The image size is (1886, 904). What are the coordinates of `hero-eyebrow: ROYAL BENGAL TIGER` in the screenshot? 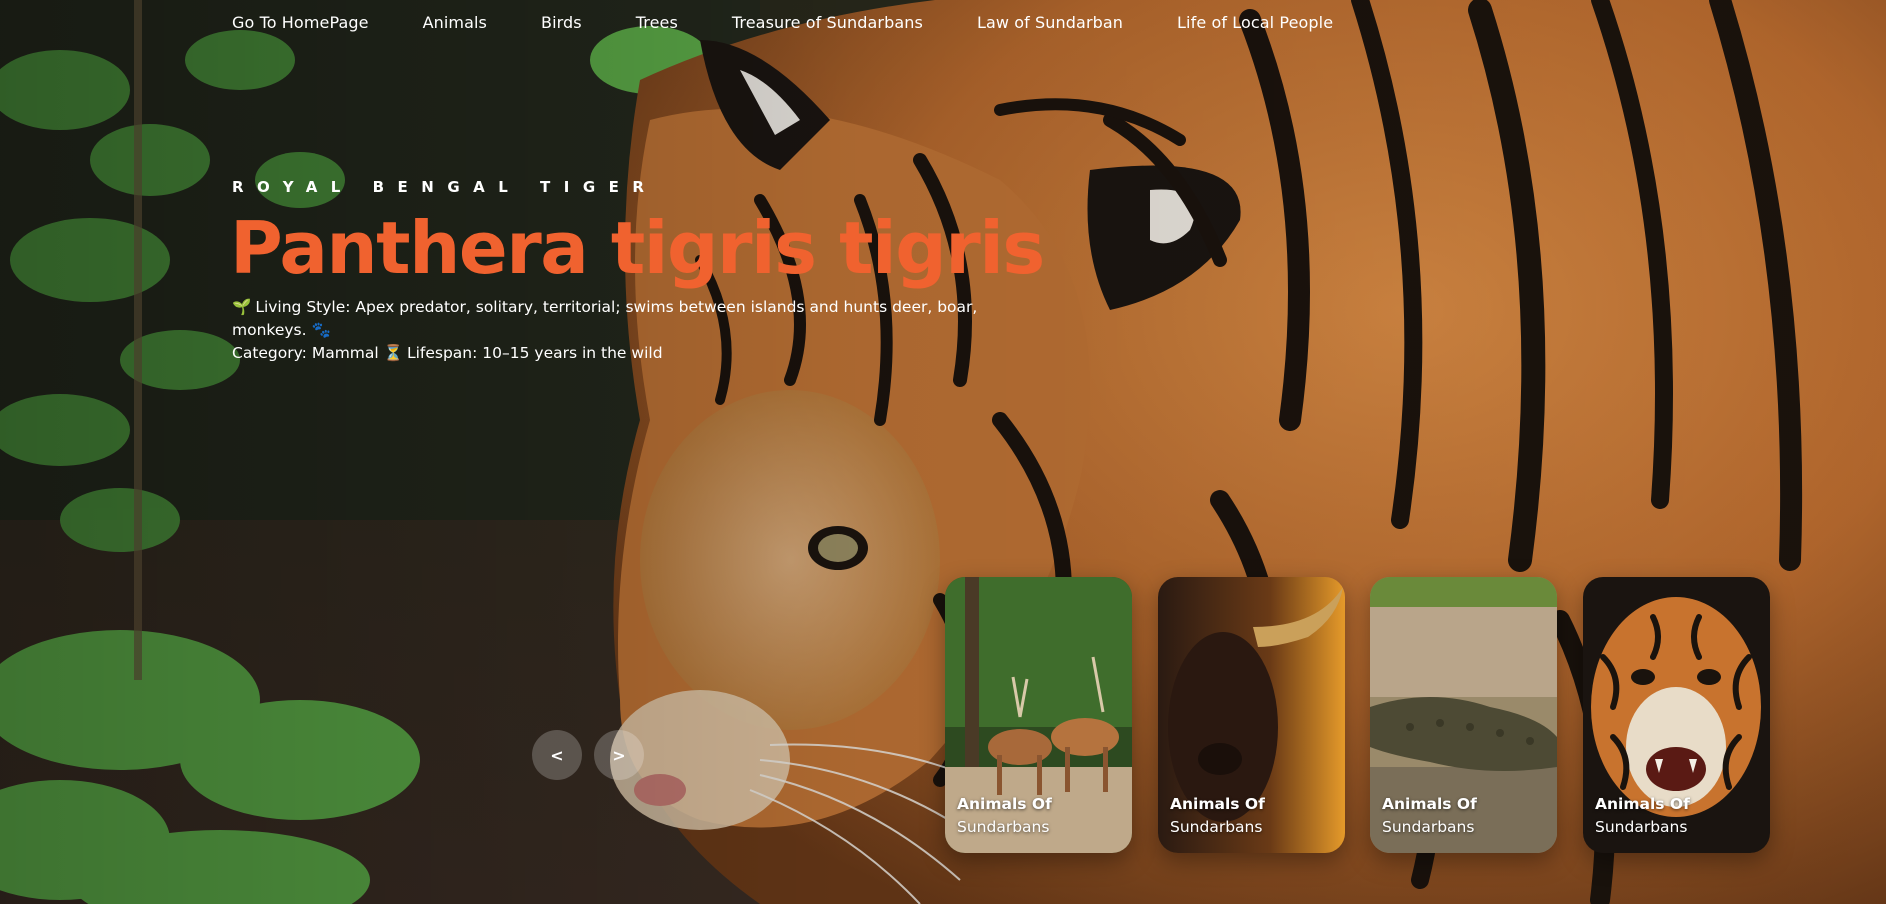 It's located at (445, 187).